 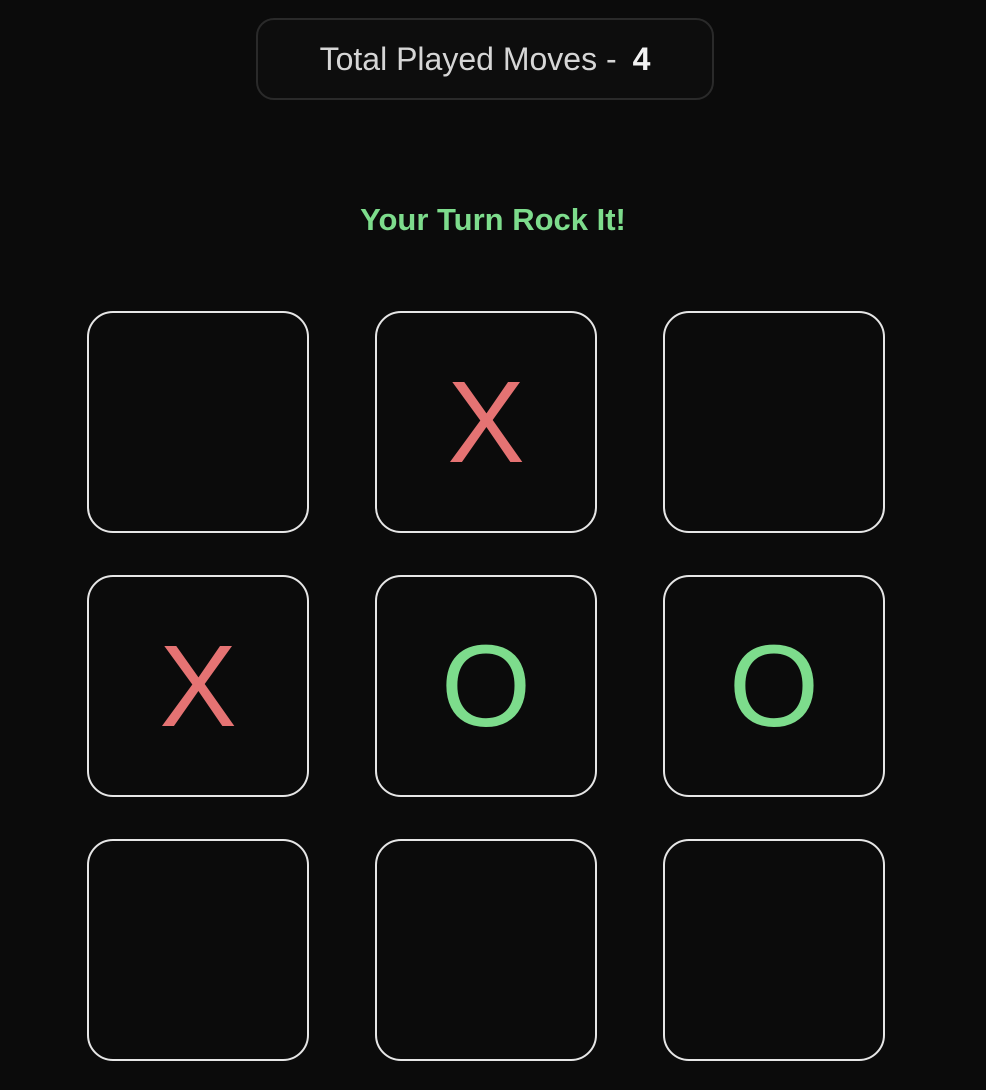 I want to click on board-cell-6: O, so click(x=774, y=686).